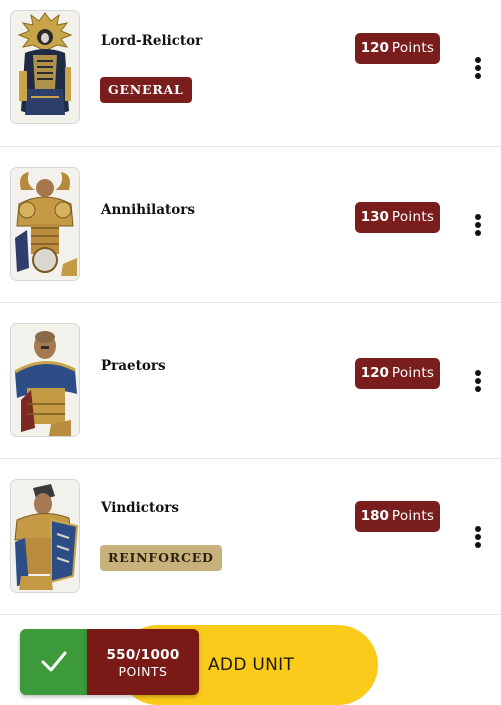 The image size is (501, 705). I want to click on unit-name: Praetors, so click(133, 366).